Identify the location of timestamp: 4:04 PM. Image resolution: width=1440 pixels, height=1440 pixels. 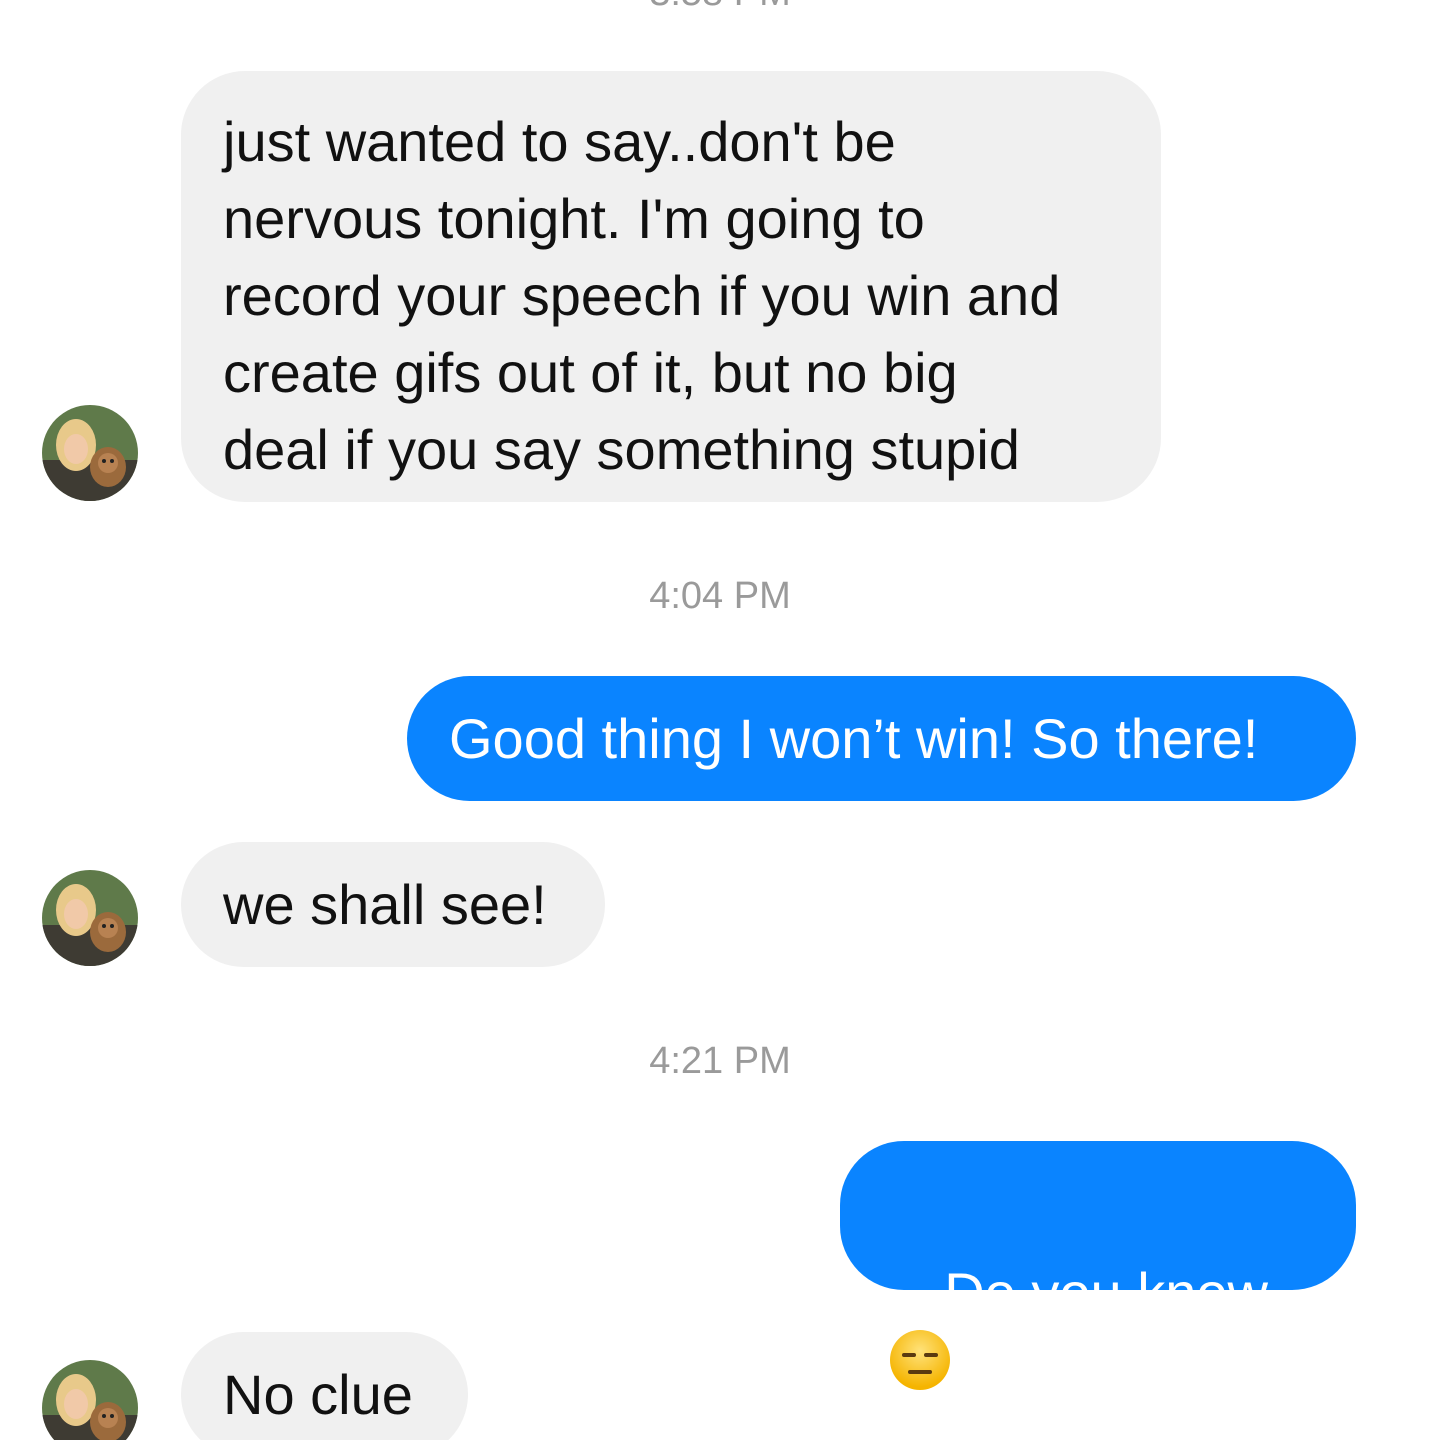
(720, 596).